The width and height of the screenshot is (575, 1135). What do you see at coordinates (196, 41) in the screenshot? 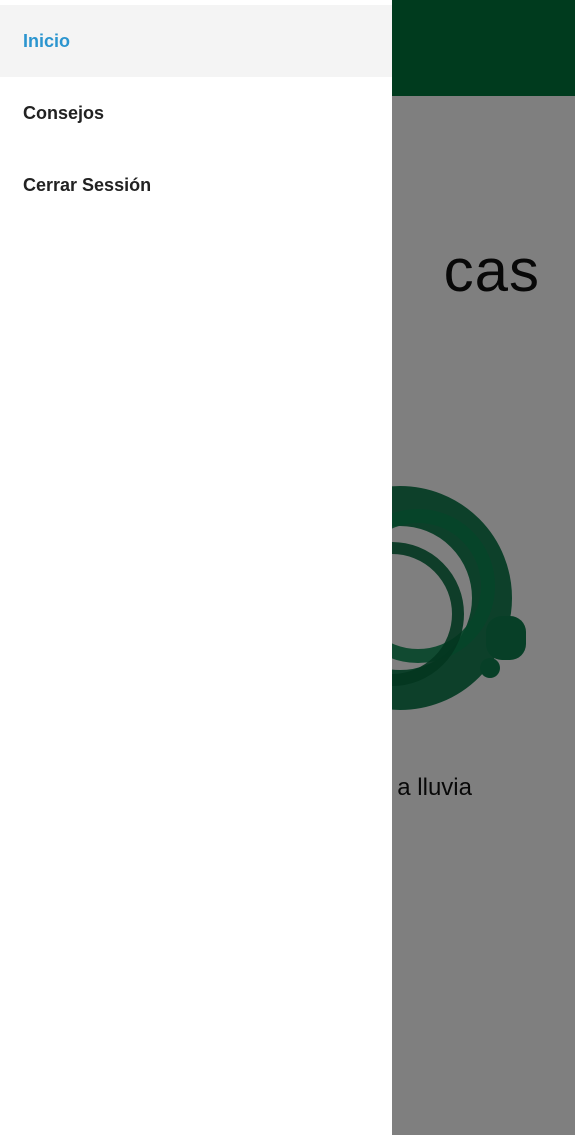
I see `drawer-item-inicio: Inicio` at bounding box center [196, 41].